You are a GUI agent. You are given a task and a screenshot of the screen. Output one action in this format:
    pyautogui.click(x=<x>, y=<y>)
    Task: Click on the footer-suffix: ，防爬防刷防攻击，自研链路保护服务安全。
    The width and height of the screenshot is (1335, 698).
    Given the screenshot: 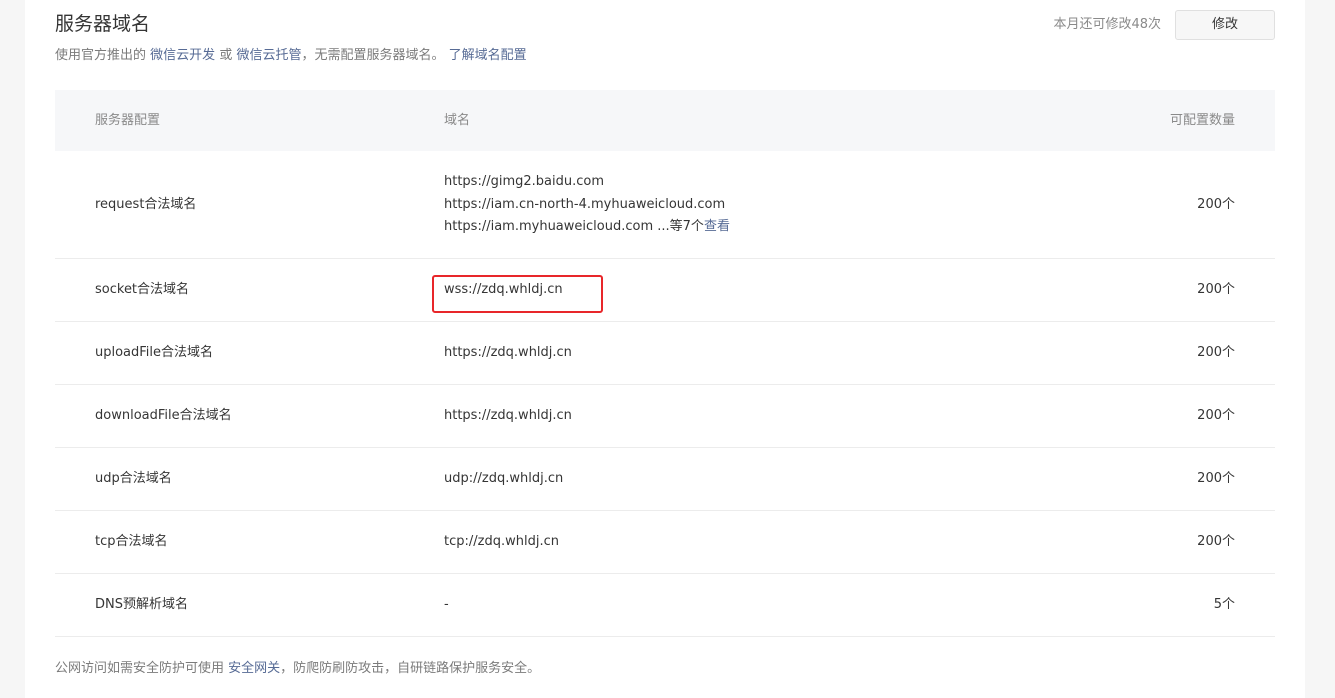 What is the action you would take?
    pyautogui.click(x=410, y=668)
    